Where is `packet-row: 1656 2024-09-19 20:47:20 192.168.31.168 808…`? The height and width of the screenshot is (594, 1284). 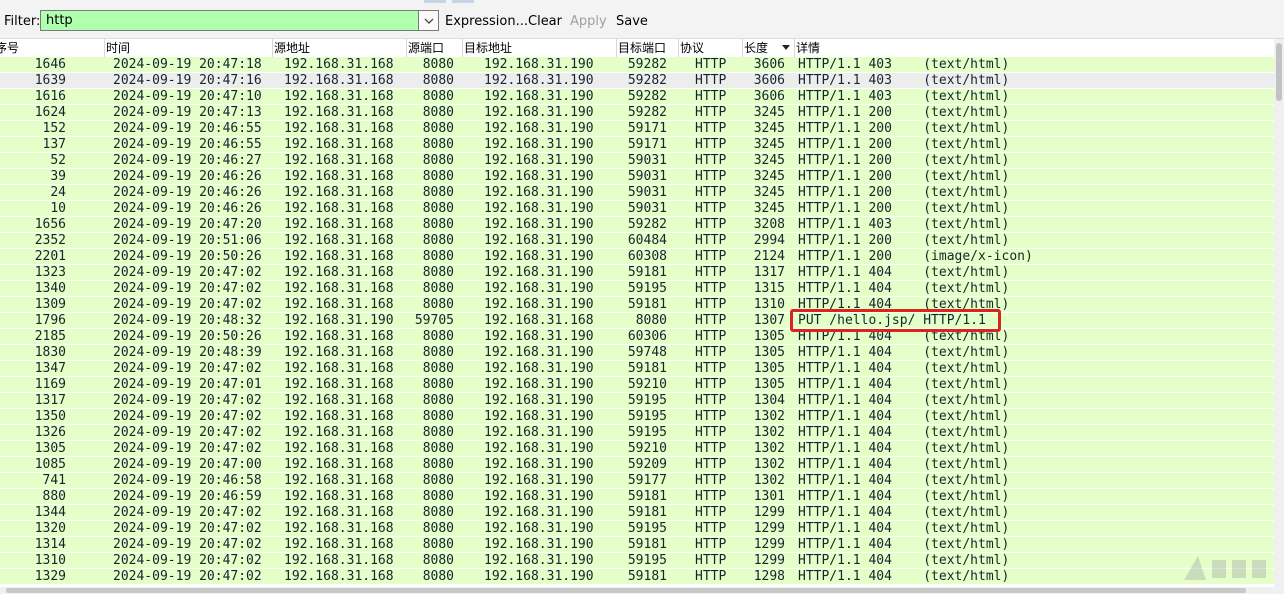 packet-row: 1656 2024-09-19 20:47:20 192.168.31.168 808… is located at coordinates (637, 225).